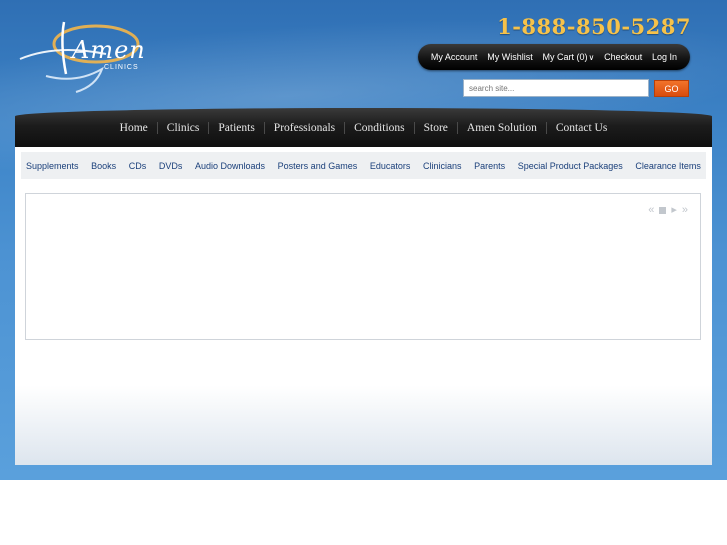 This screenshot has width=727, height=545. I want to click on slider-controls: « ▸ », so click(668, 210).